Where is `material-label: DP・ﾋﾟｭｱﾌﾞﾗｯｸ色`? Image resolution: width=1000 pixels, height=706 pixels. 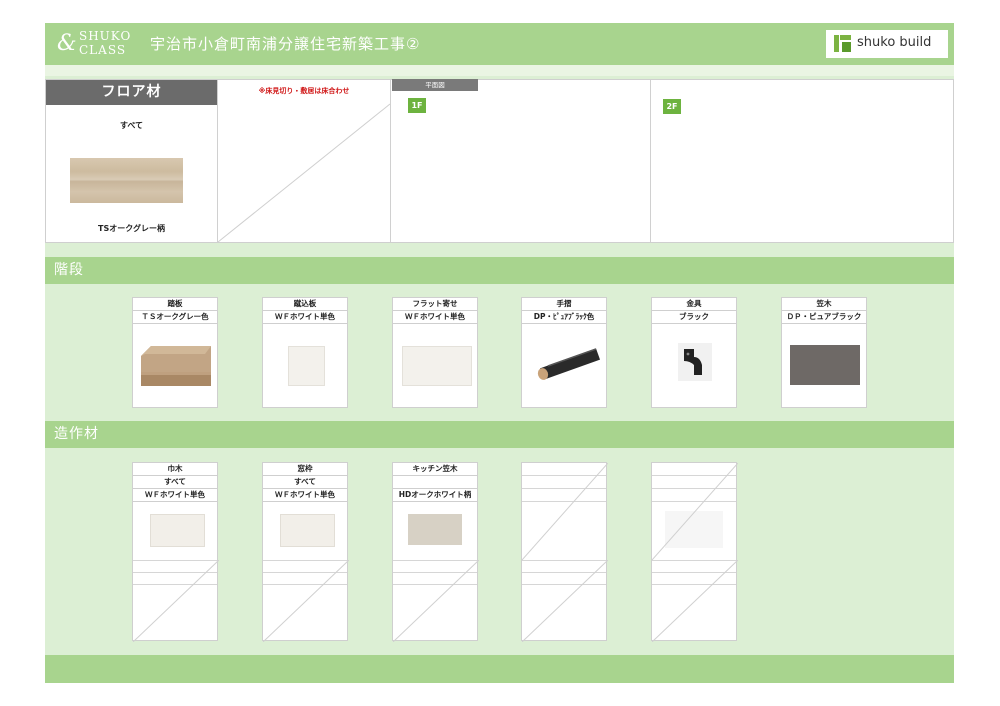
material-label: DP・ﾋﾟｭｱﾌﾞﾗｯｸ色 is located at coordinates (564, 317).